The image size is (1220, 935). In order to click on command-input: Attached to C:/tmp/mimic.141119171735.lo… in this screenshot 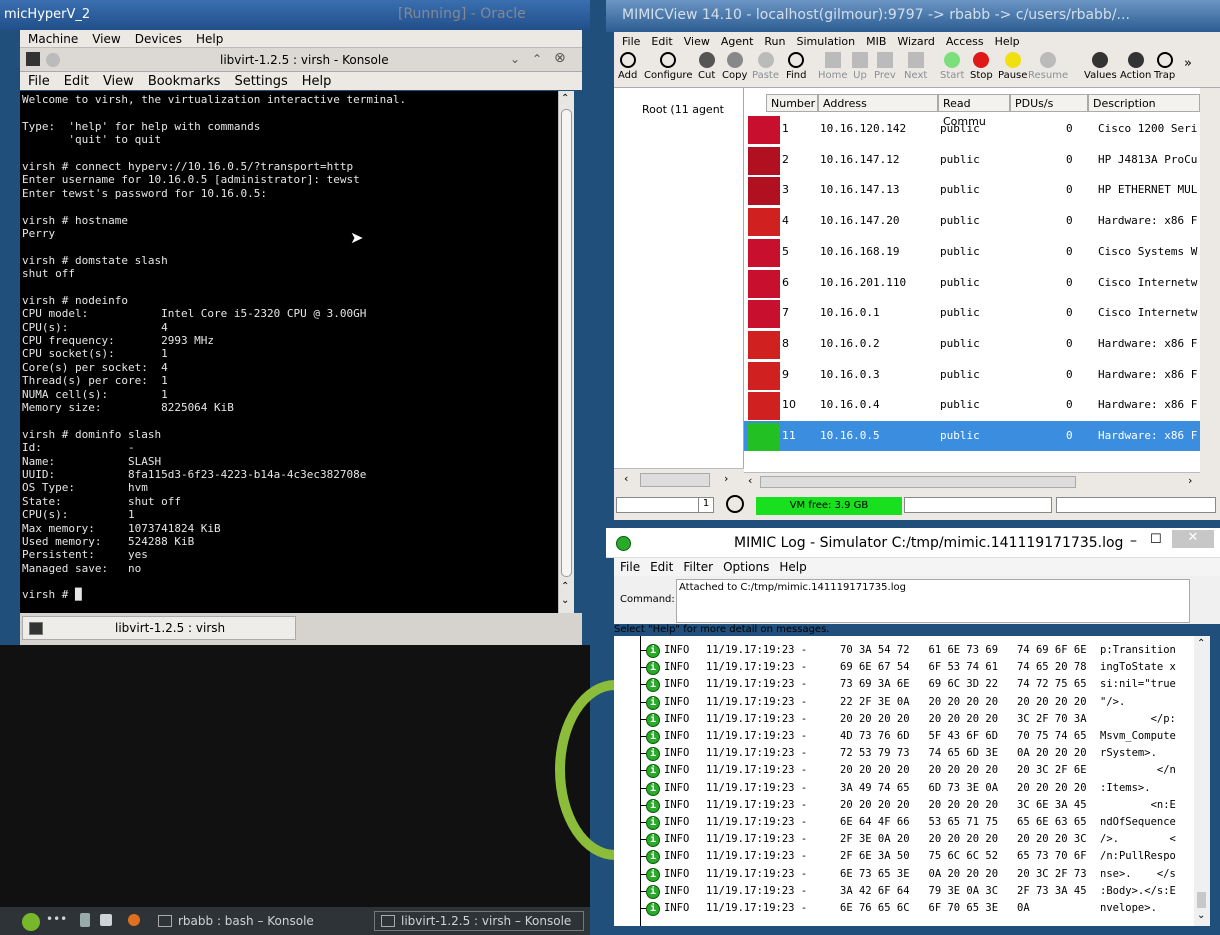, I will do `click(933, 601)`.